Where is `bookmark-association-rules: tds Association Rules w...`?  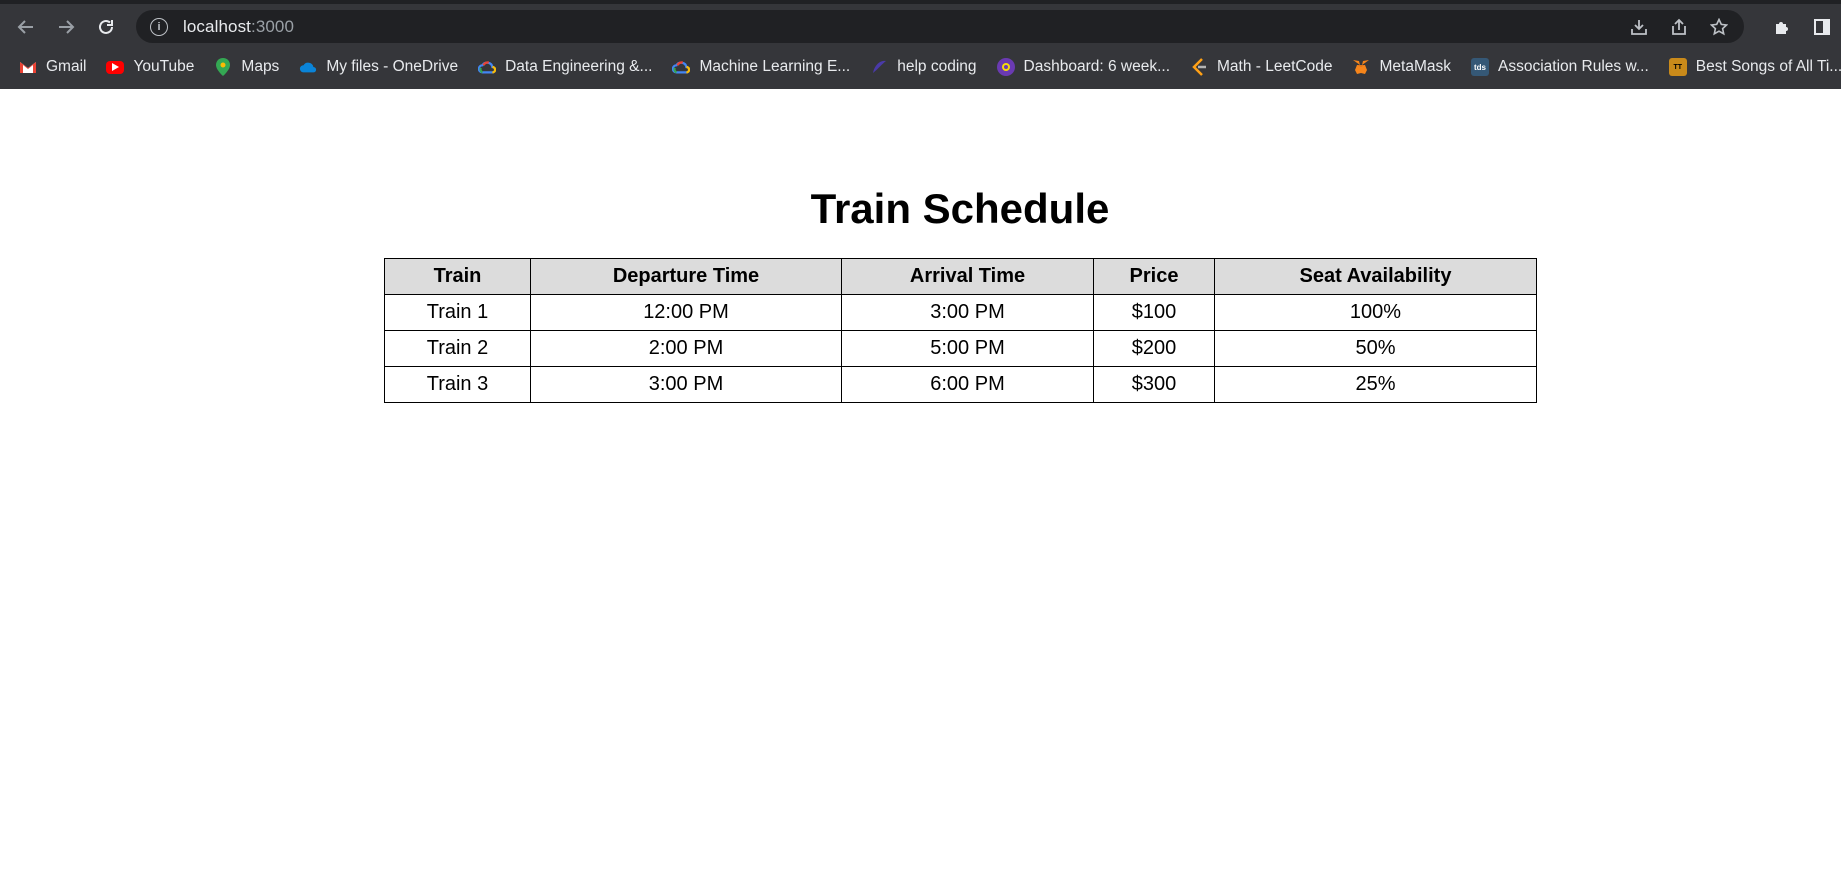
bookmark-association-rules: tds Association Rules w... is located at coordinates (1559, 67).